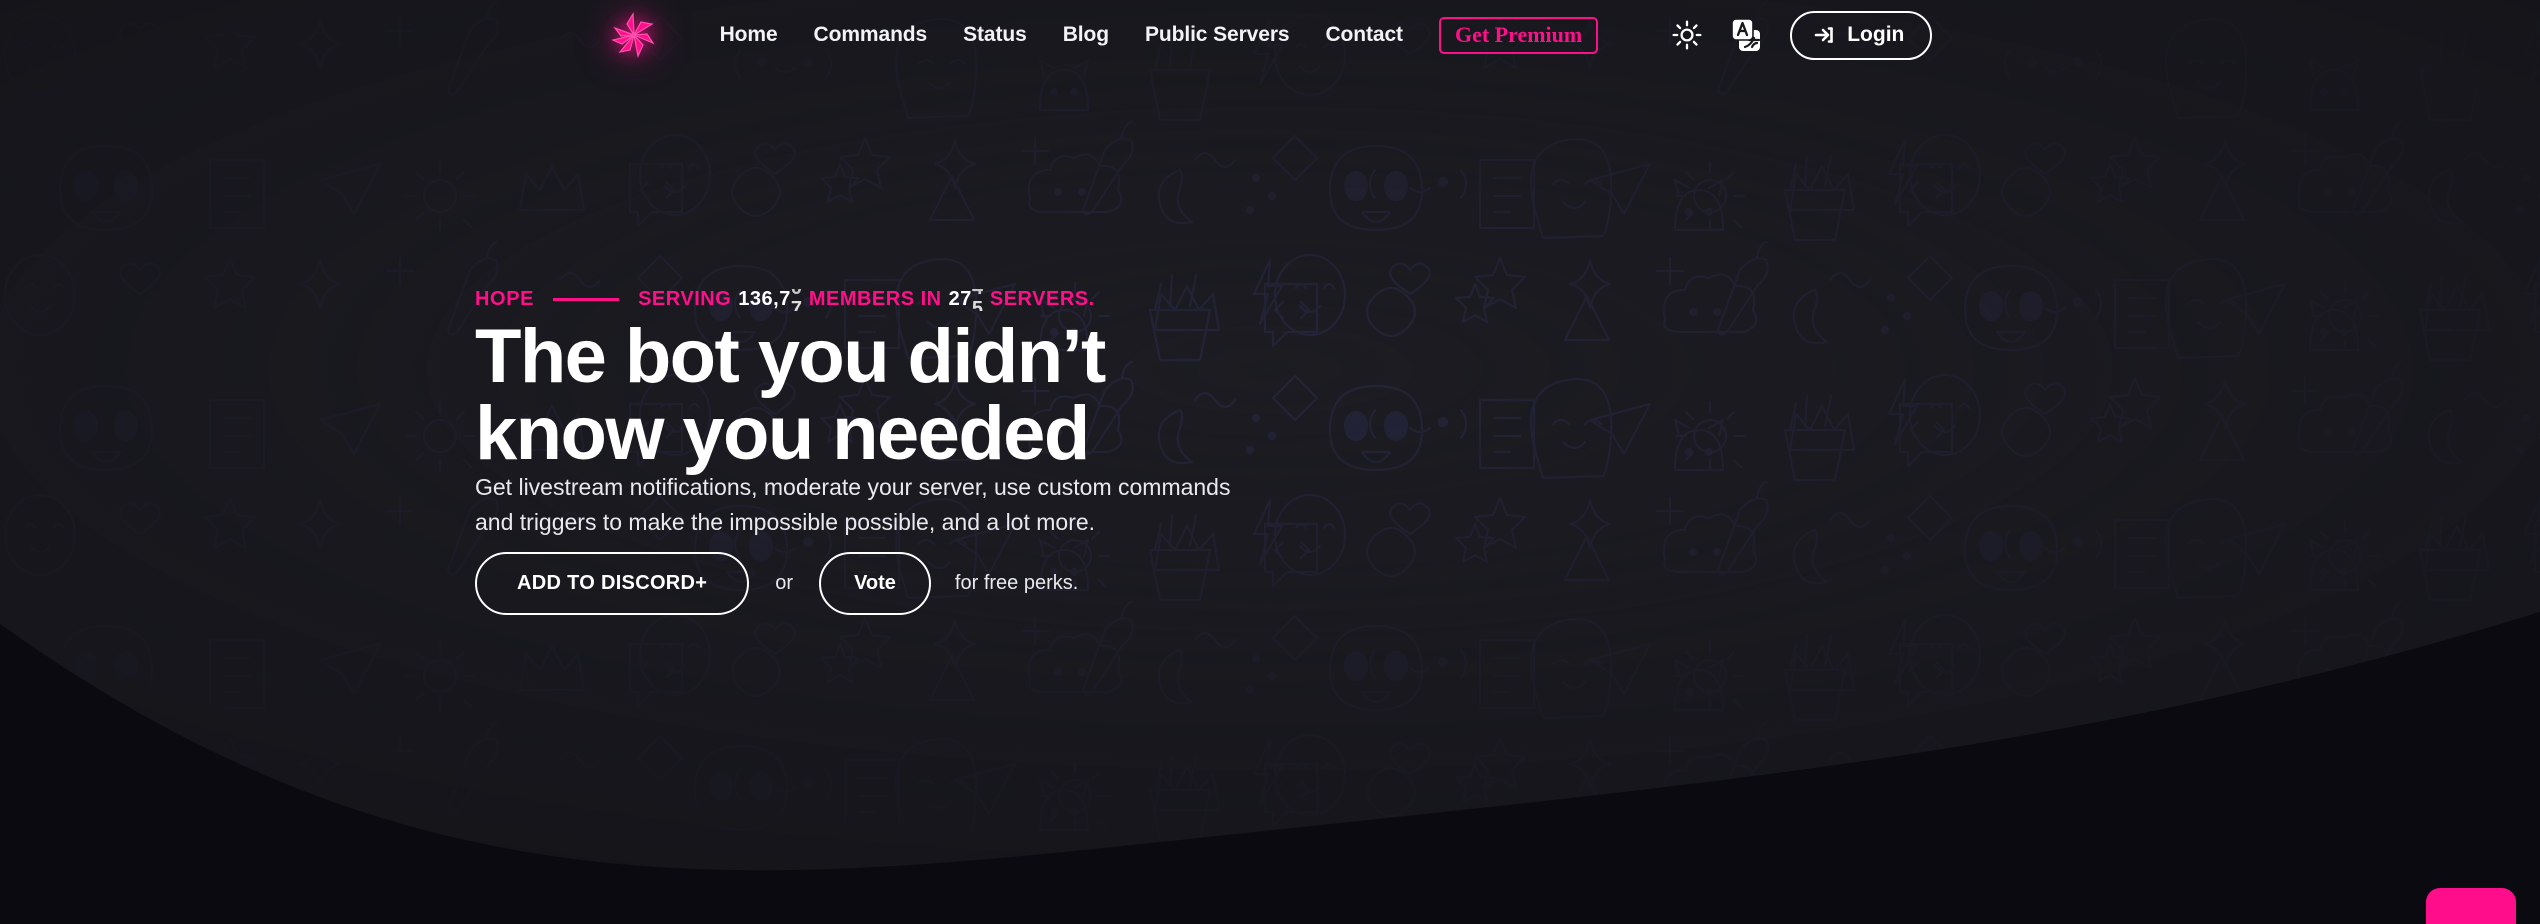  What do you see at coordinates (1042, 299) in the screenshot?
I see `eyebrow-servers-label: SERVERS.` at bounding box center [1042, 299].